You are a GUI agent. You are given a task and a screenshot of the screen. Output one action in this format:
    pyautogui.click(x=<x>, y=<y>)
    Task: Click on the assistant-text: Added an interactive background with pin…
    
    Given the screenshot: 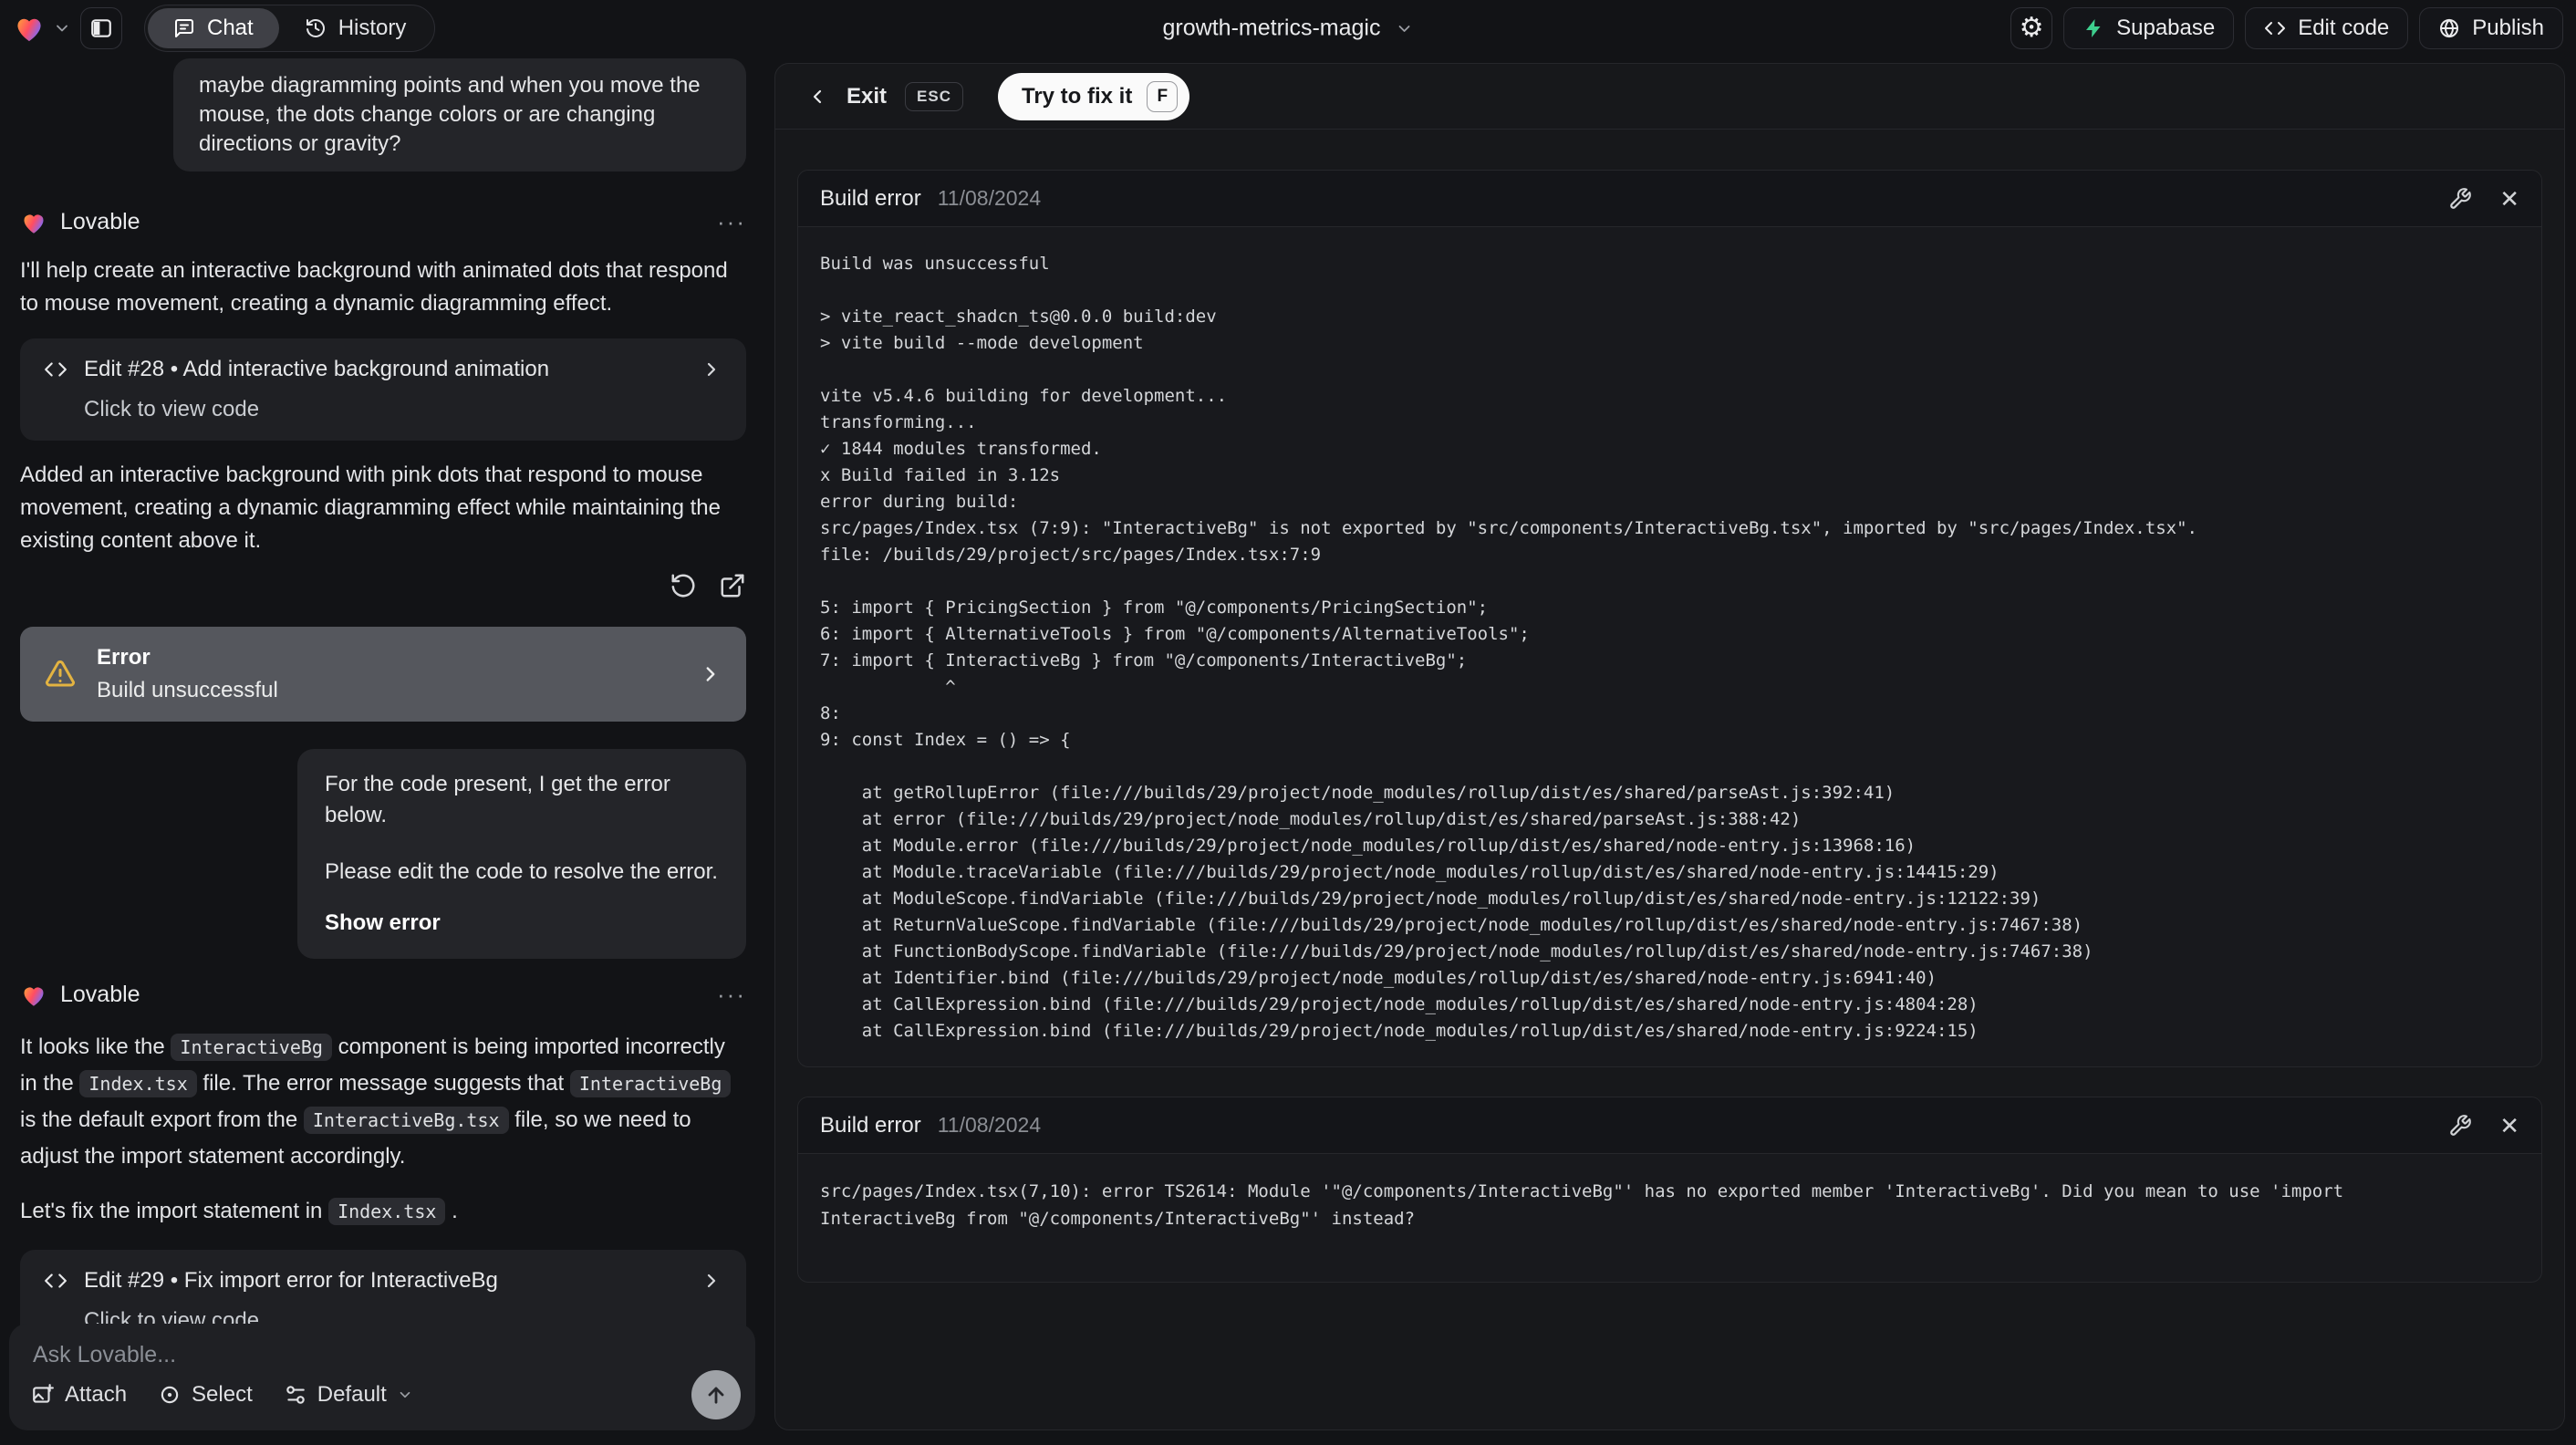 What is the action you would take?
    pyautogui.click(x=370, y=508)
    